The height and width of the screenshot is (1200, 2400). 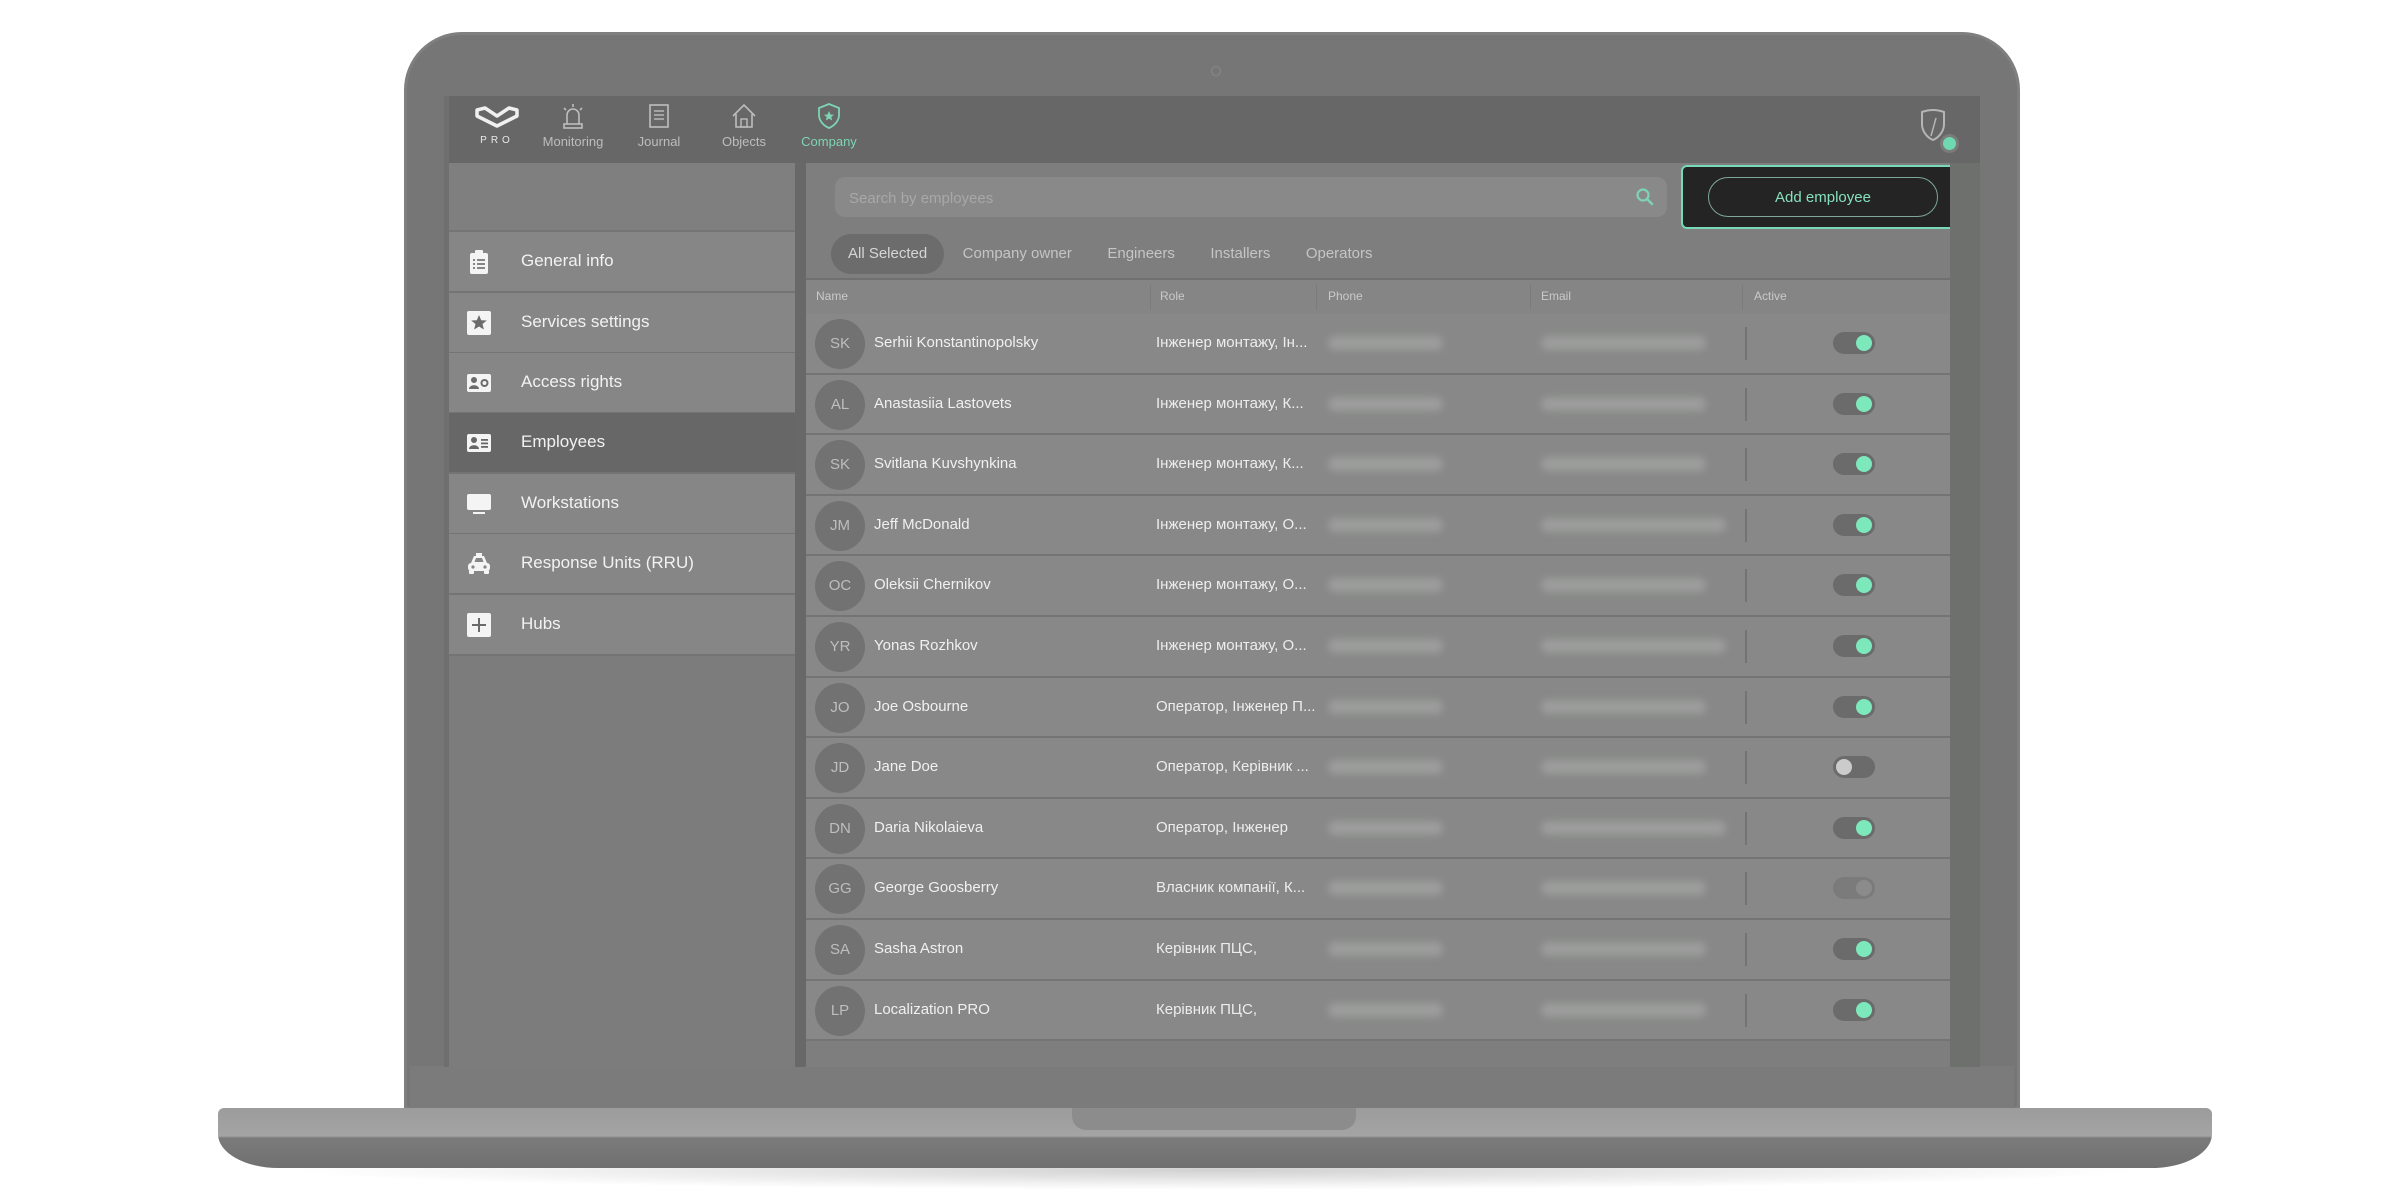 What do you see at coordinates (1206, 948) in the screenshot?
I see `employee-role: Керівник ПЦС,` at bounding box center [1206, 948].